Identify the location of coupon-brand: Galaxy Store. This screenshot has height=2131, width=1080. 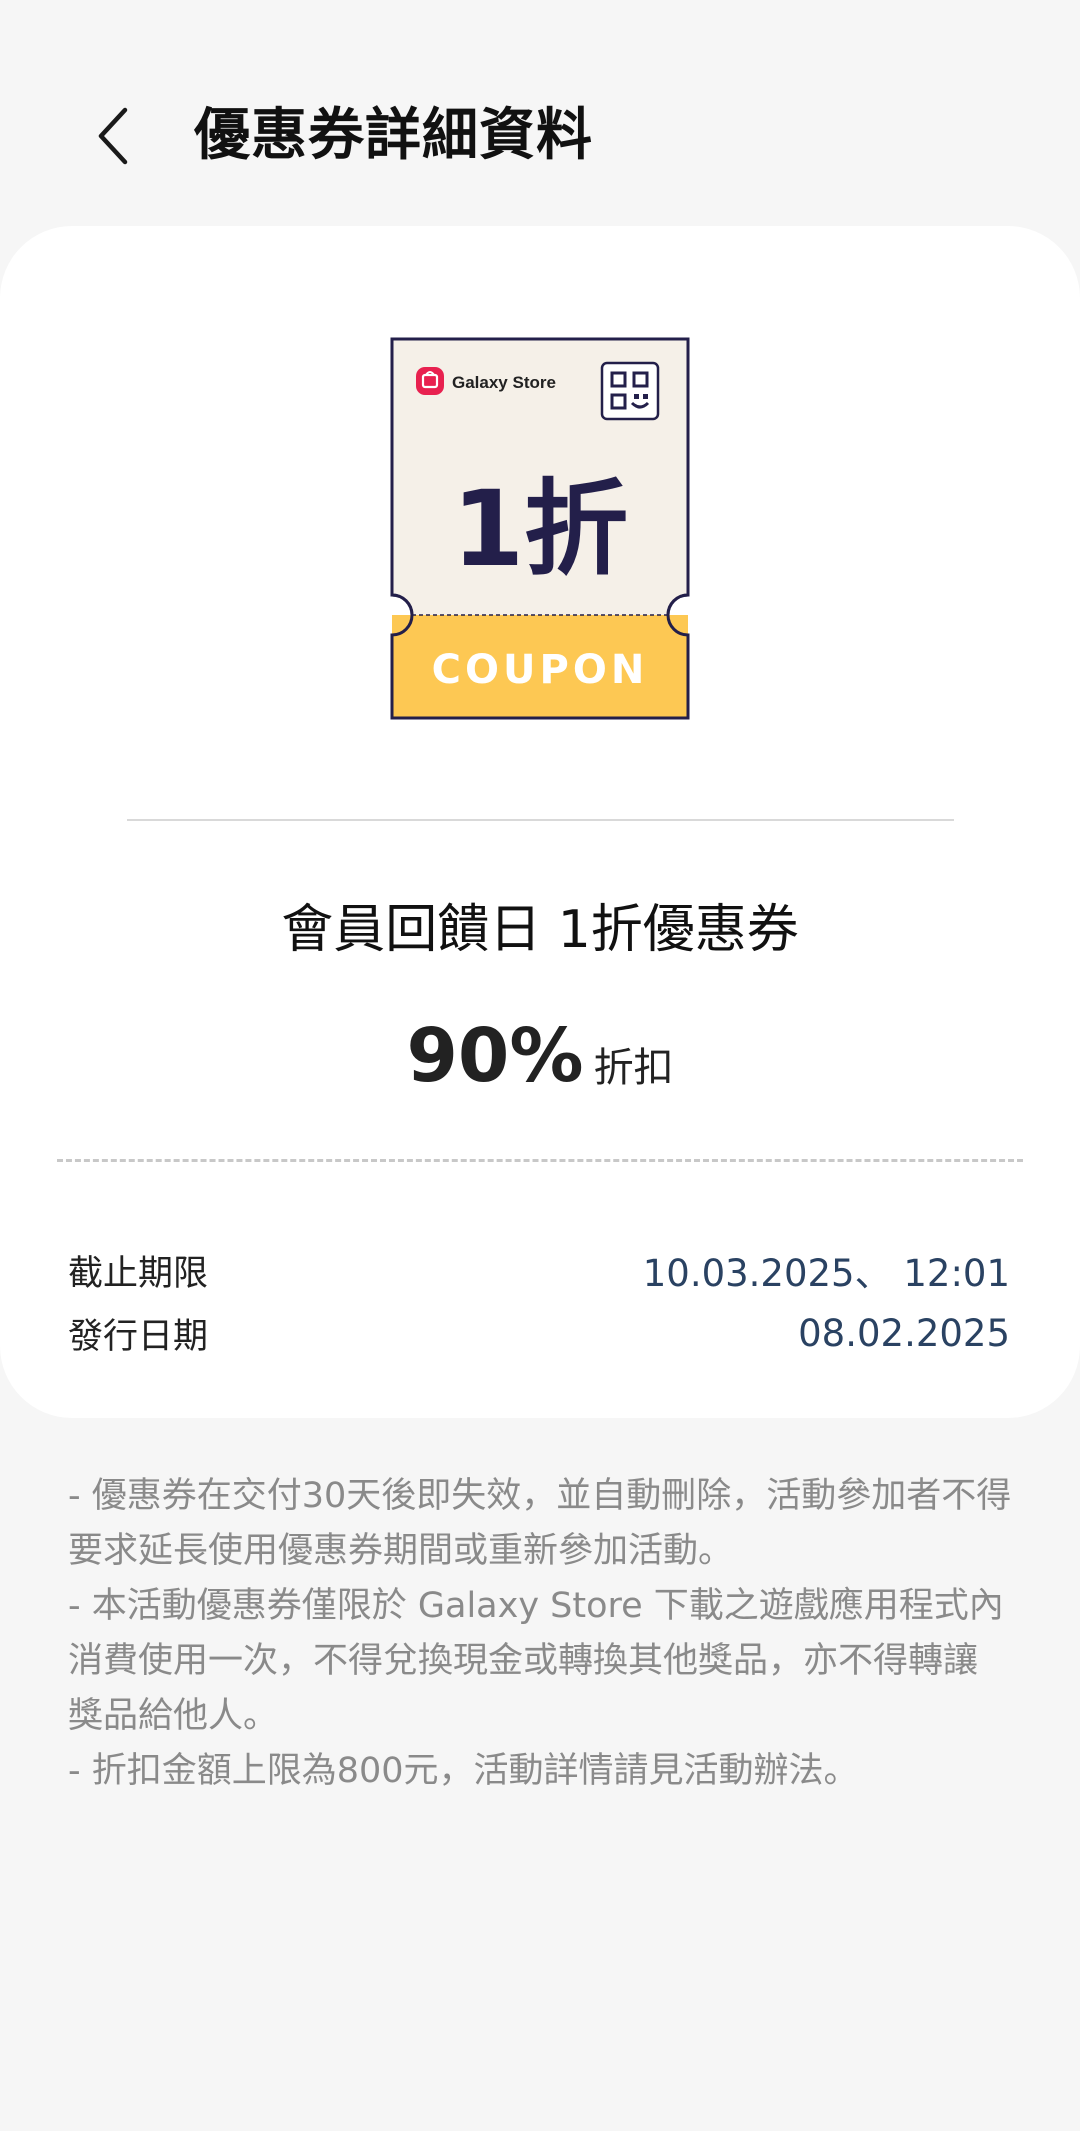
(504, 382).